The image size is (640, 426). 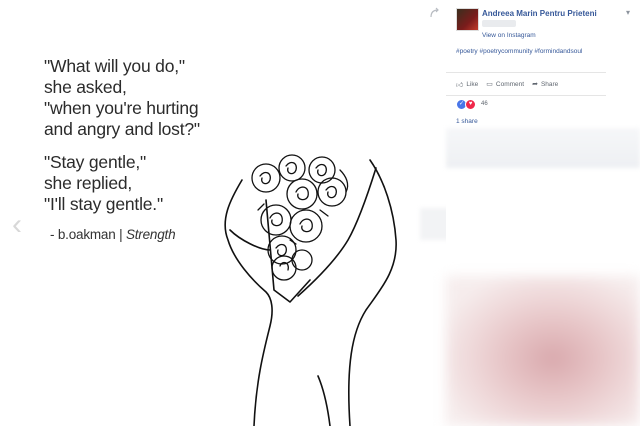 I want to click on author-name: Andreea Marin Pentru Prieteni, so click(x=539, y=13).